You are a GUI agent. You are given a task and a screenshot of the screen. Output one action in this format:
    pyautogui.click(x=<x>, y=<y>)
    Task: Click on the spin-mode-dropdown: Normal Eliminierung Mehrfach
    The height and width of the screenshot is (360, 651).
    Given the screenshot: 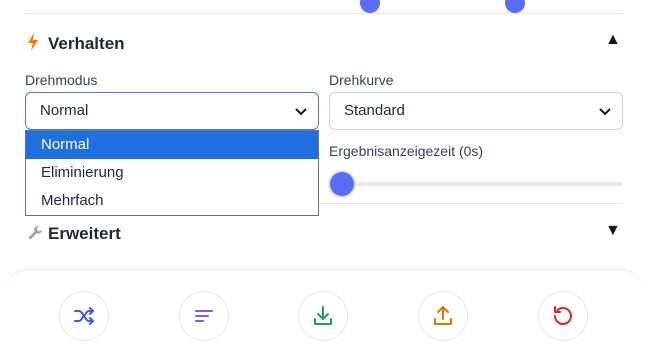 What is the action you would take?
    pyautogui.click(x=172, y=173)
    